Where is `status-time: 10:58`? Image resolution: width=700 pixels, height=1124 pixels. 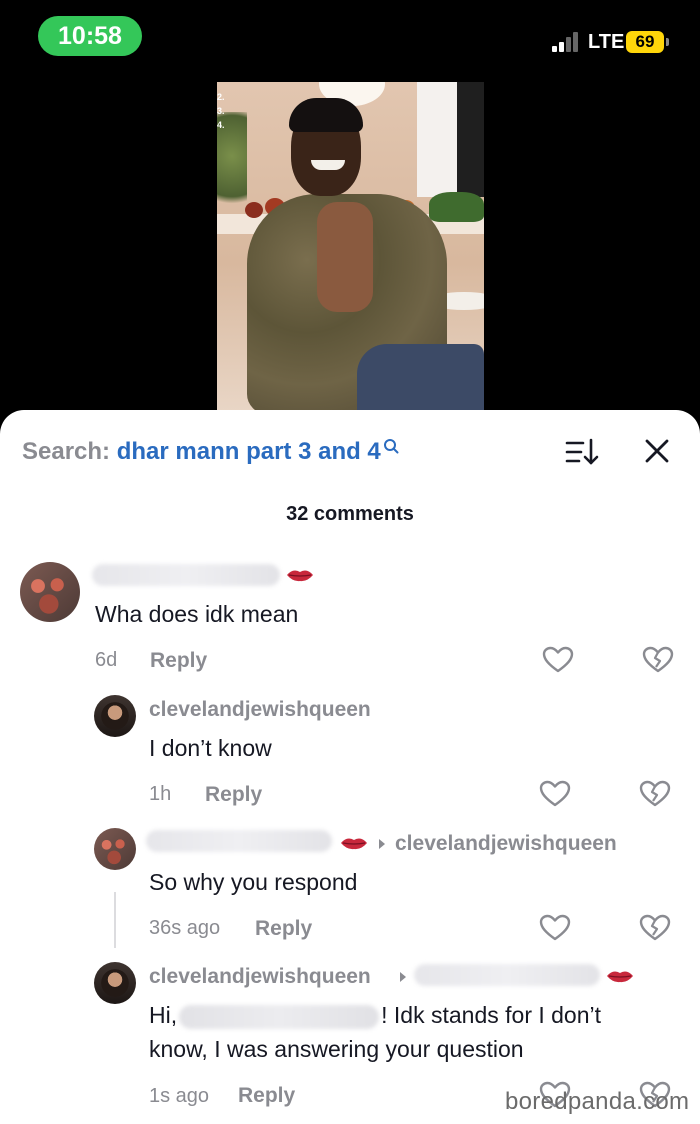 status-time: 10:58 is located at coordinates (90, 36).